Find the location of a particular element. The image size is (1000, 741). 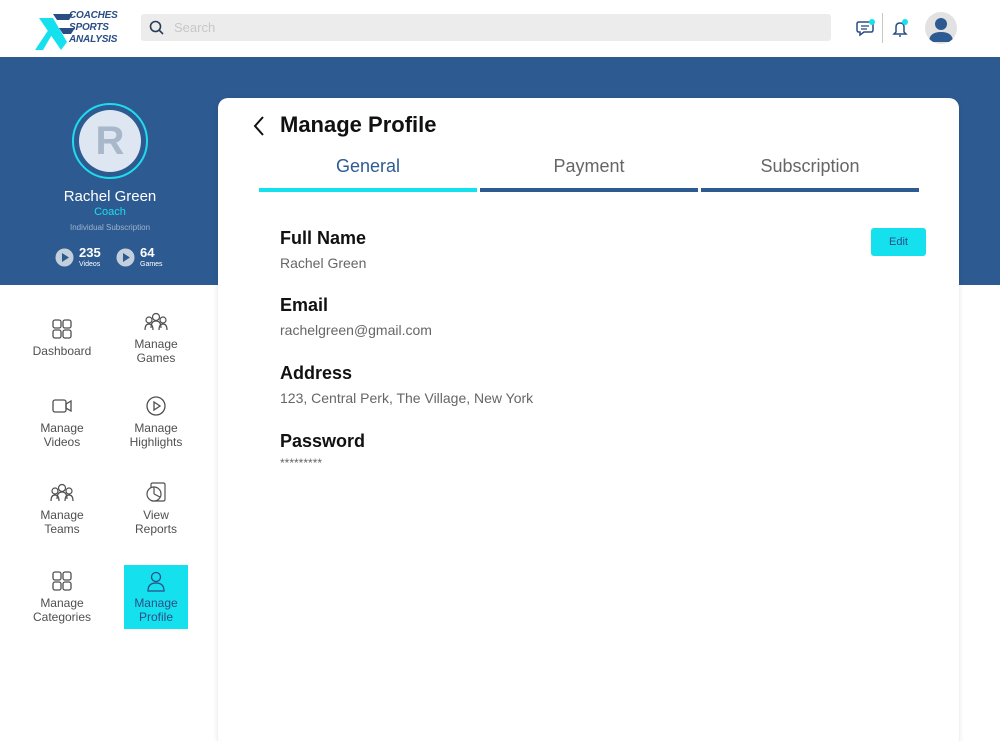

video-camera-icon is located at coordinates (62, 406).